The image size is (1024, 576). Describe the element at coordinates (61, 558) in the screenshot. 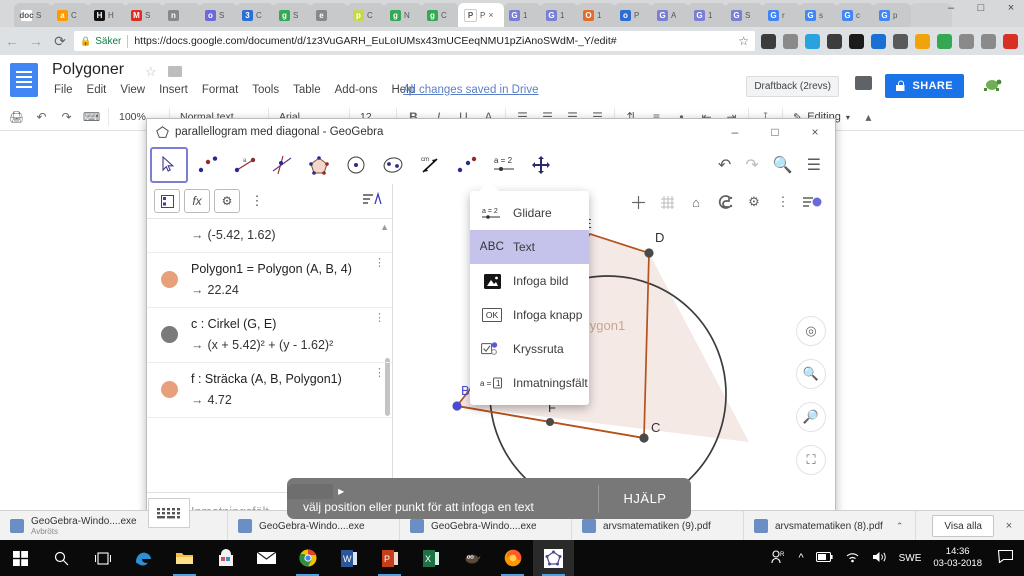

I see `search-icon` at that location.